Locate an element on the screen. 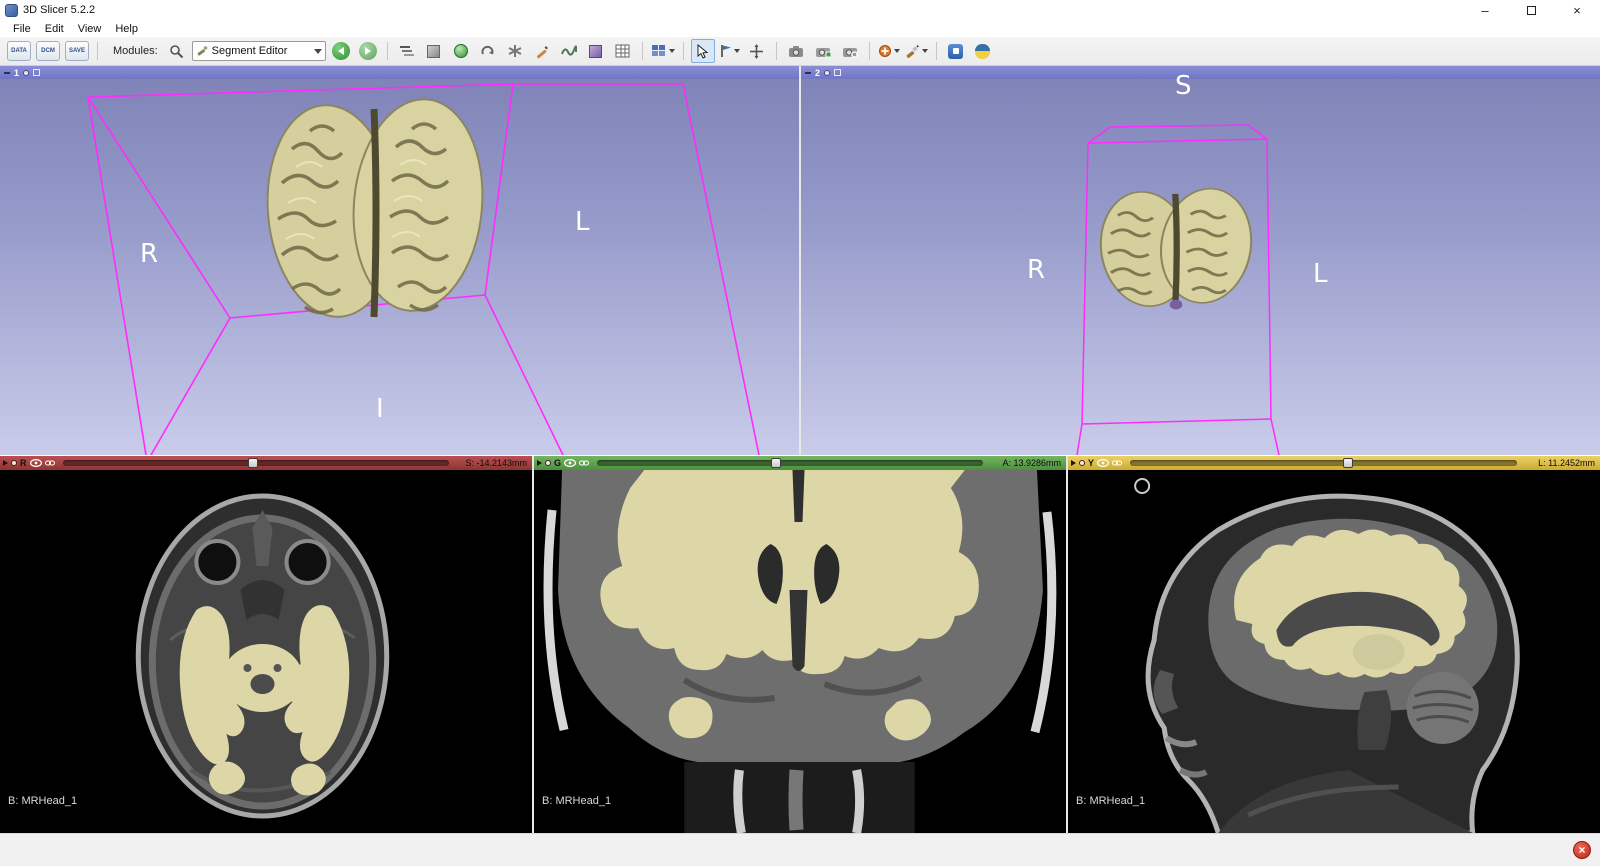 The image size is (1600, 866). scene-view-restore-icon is located at coordinates (850, 52).